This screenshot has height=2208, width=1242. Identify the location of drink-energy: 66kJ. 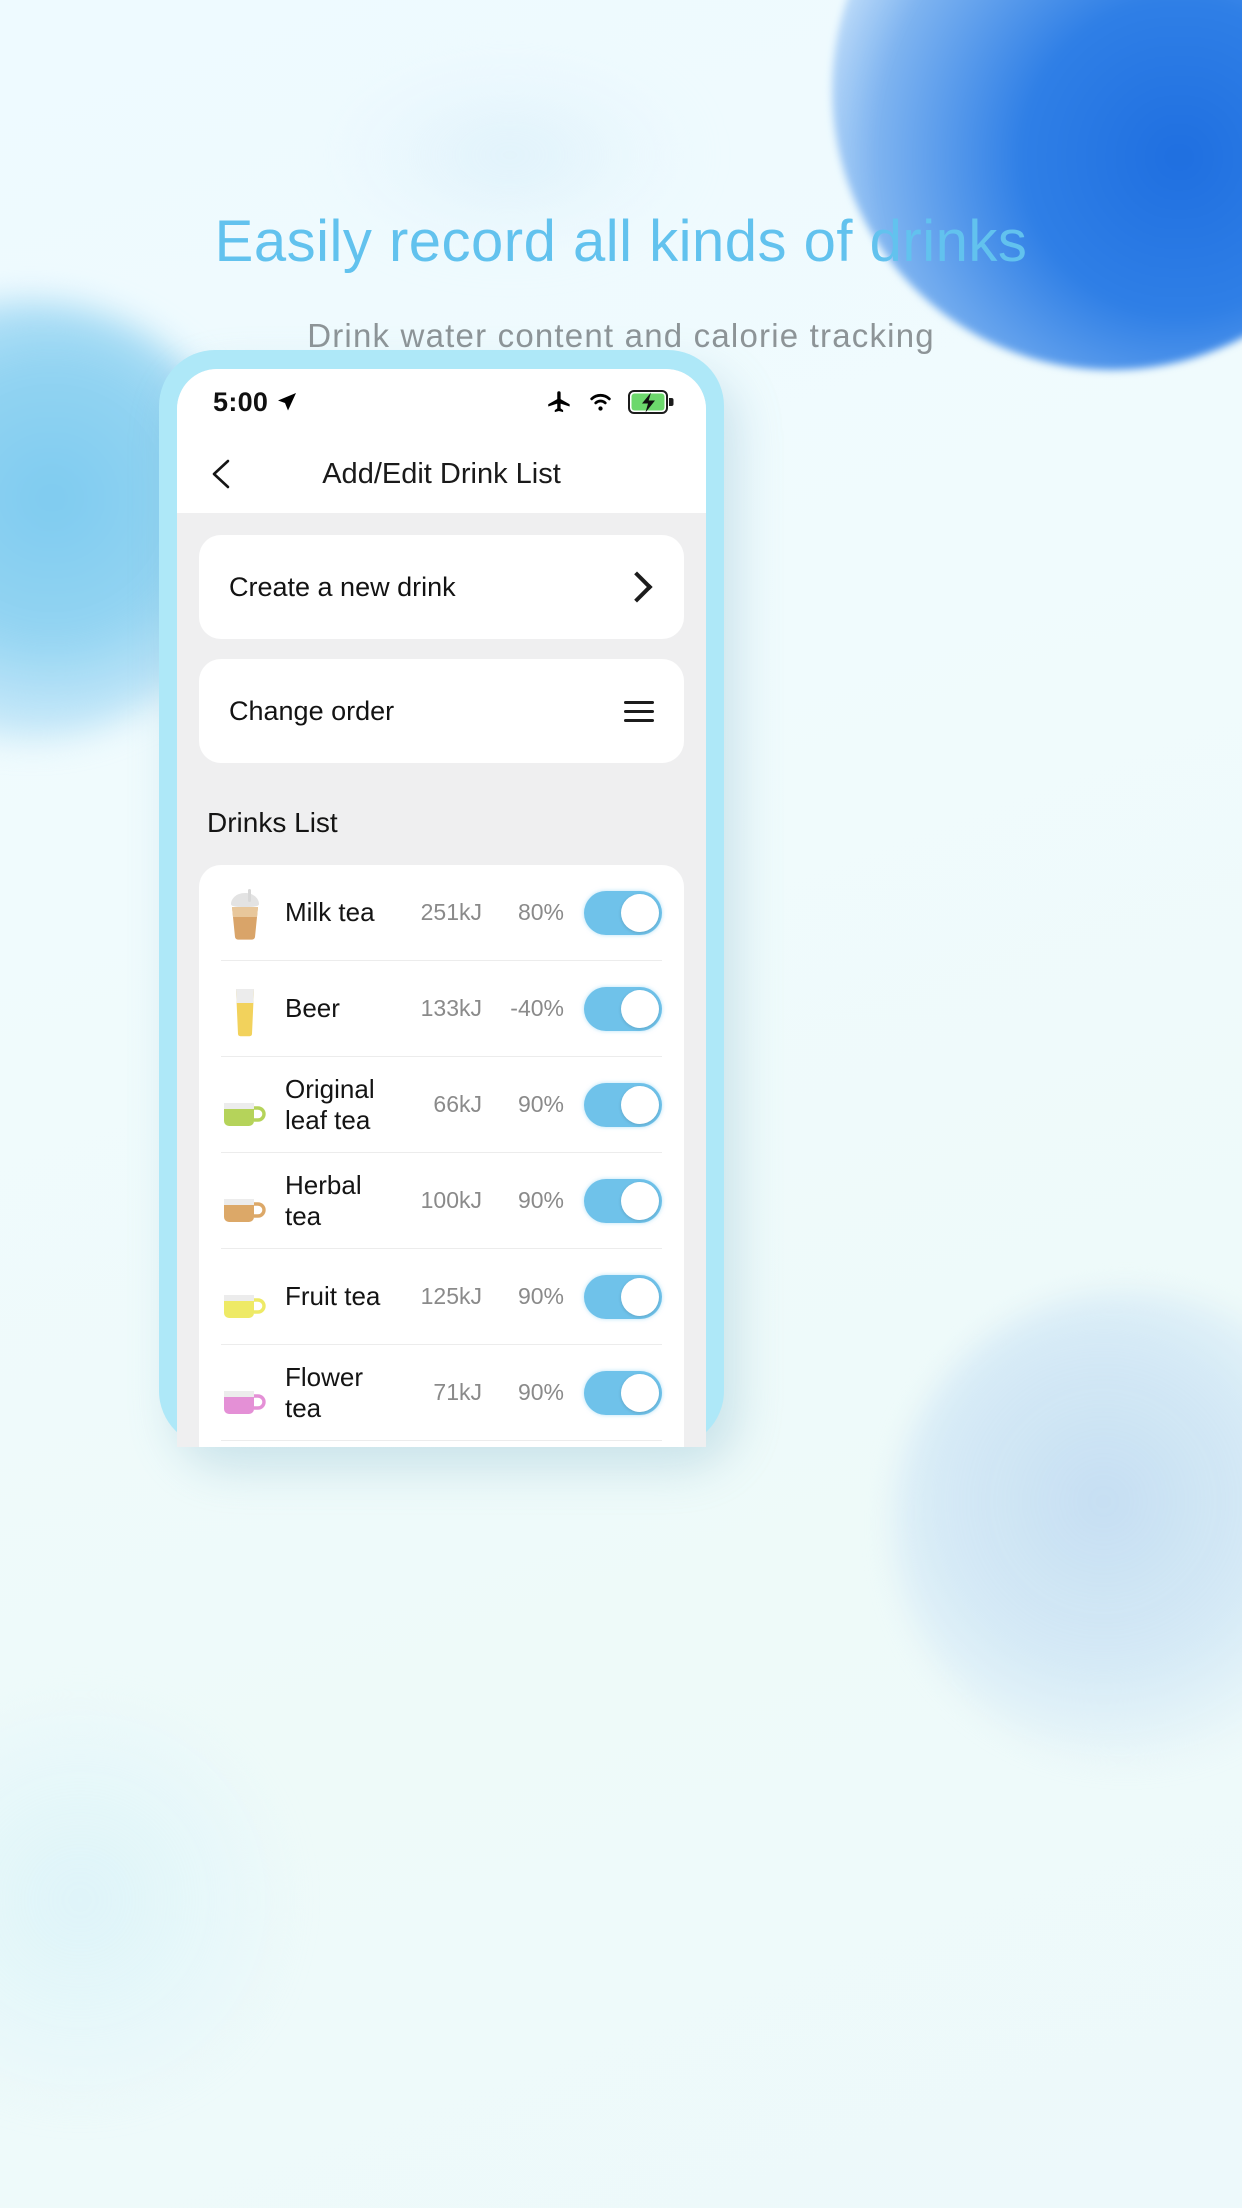
(457, 1104).